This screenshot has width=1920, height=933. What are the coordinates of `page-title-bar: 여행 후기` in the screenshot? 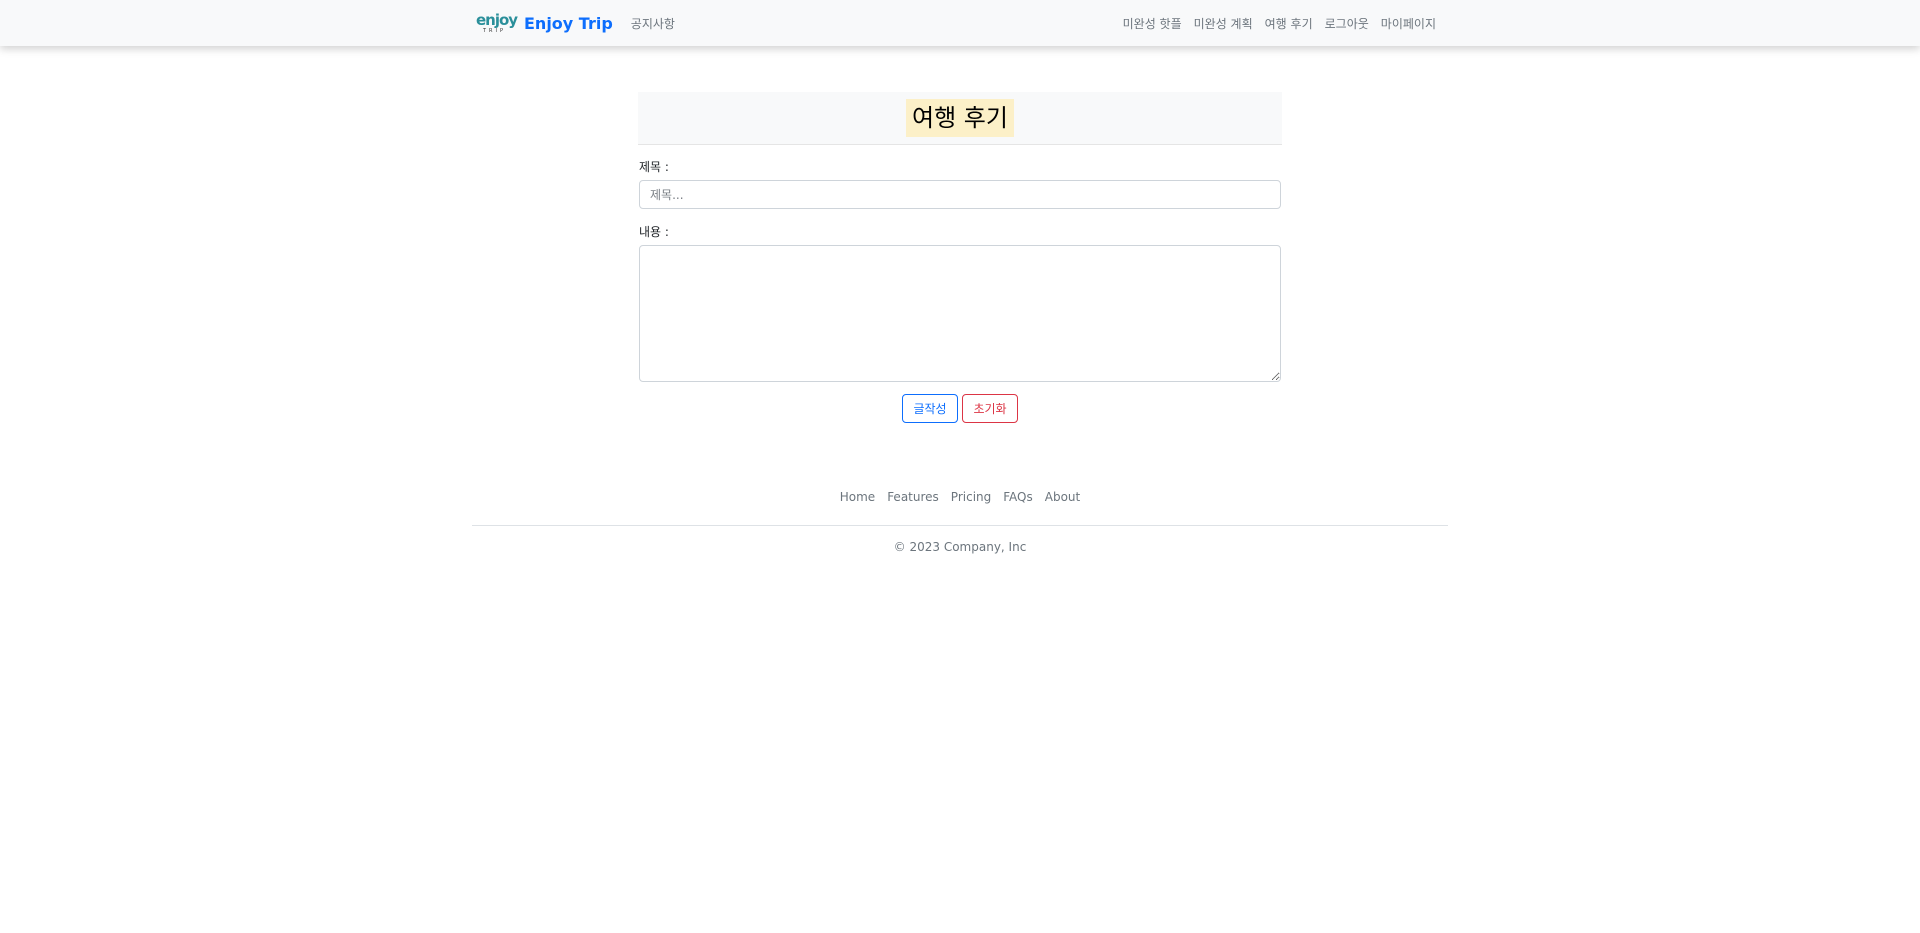 It's located at (960, 118).